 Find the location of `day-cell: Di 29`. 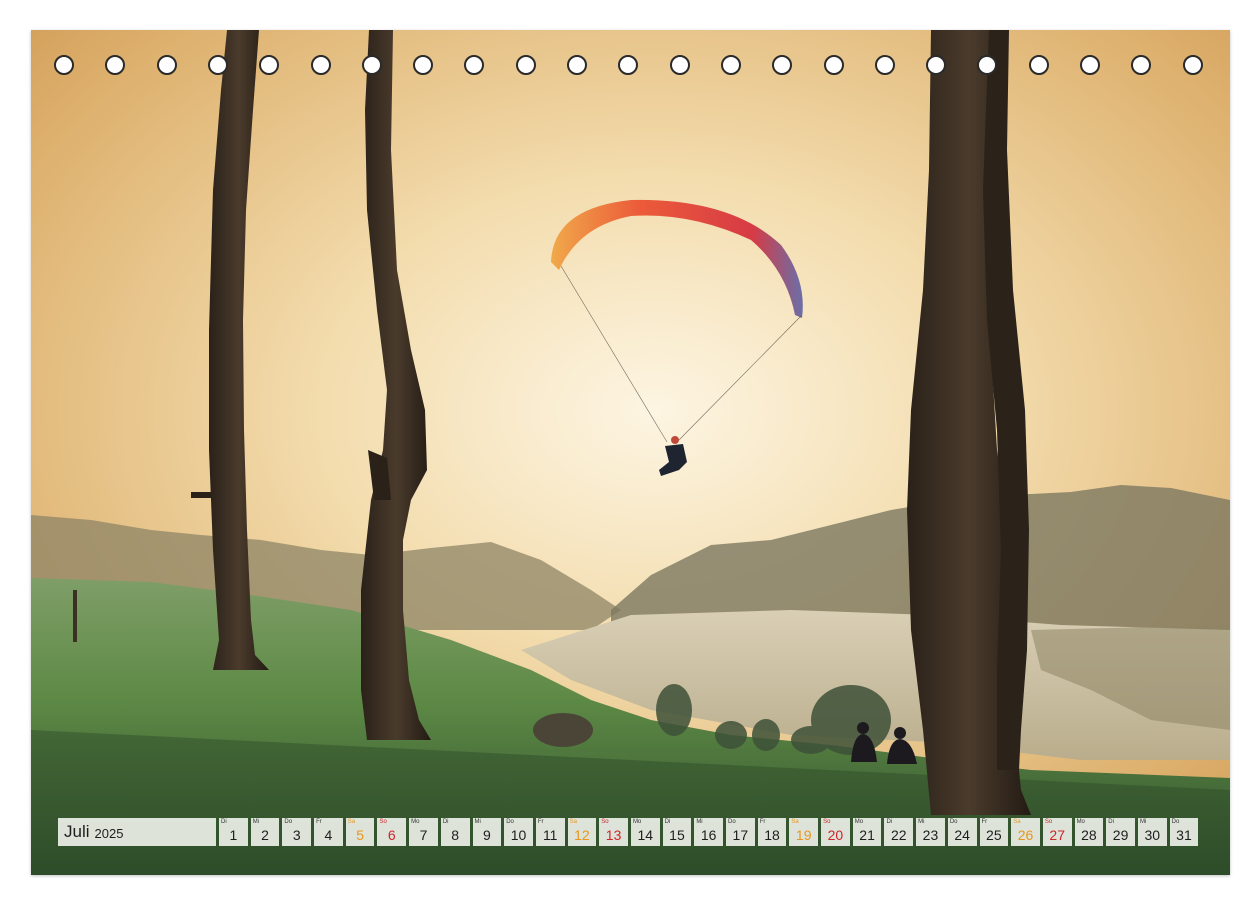

day-cell: Di 29 is located at coordinates (1120, 832).